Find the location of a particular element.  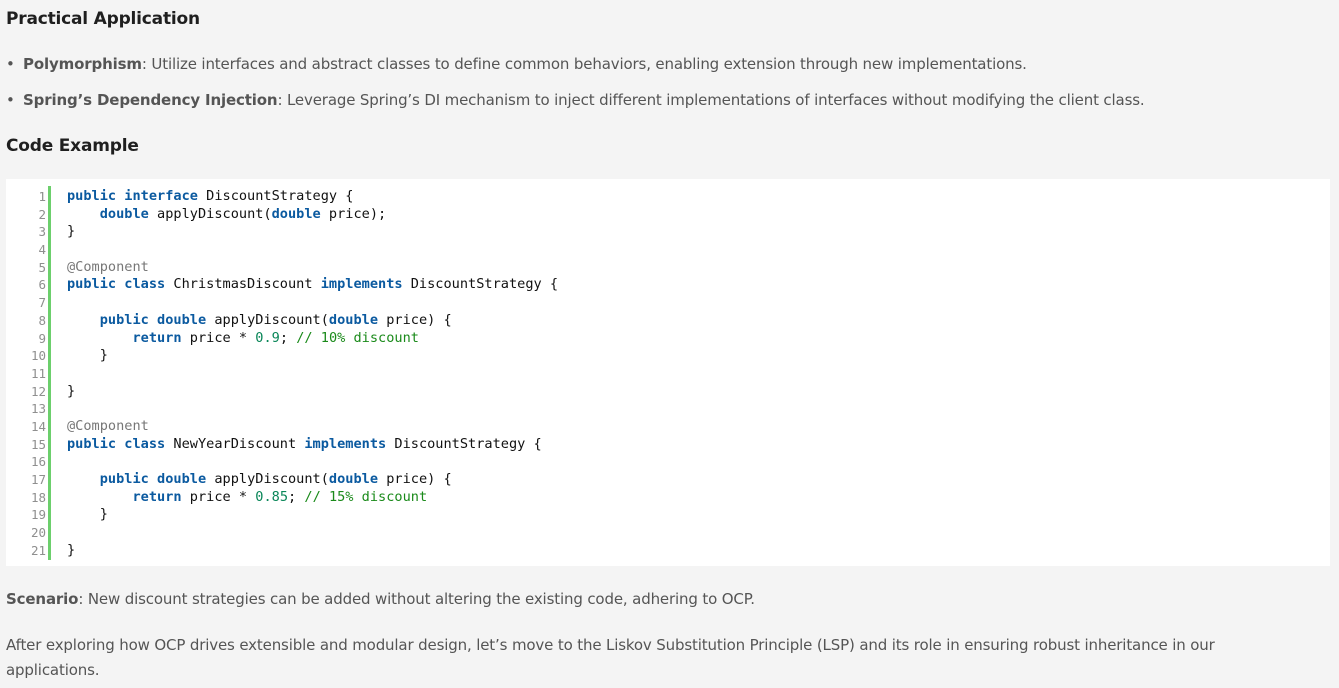

line-number: 4 is located at coordinates (42, 250).